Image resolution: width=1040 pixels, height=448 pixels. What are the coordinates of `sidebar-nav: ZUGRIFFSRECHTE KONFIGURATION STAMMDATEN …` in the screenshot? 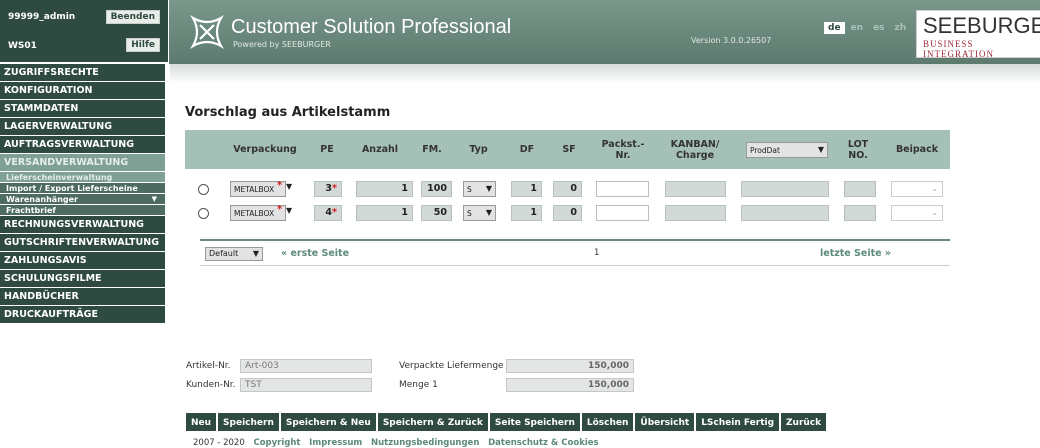 It's located at (82, 194).